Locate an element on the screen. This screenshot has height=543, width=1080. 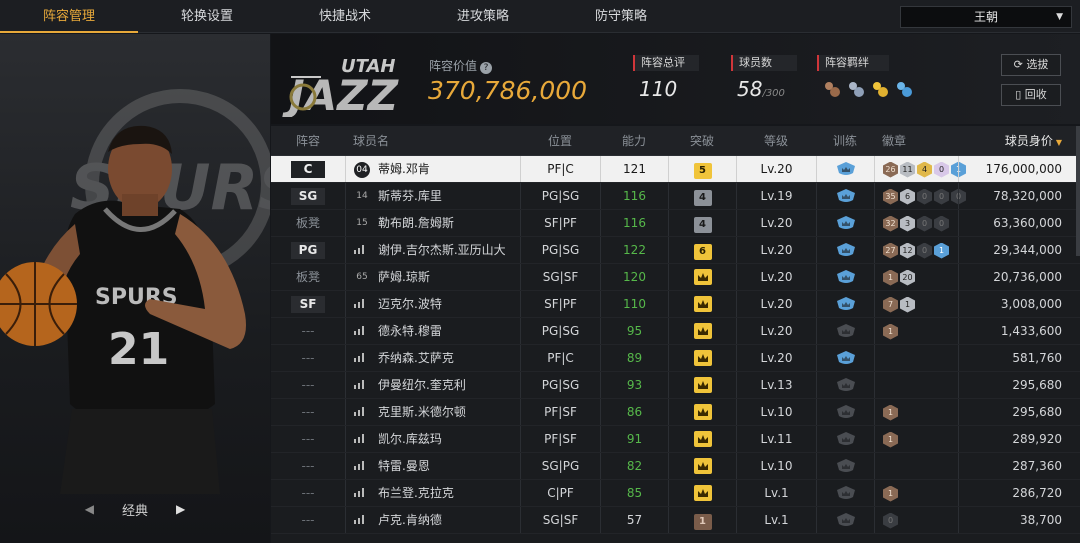
arrow-left-icon: ◀ is located at coordinates (89, 509).